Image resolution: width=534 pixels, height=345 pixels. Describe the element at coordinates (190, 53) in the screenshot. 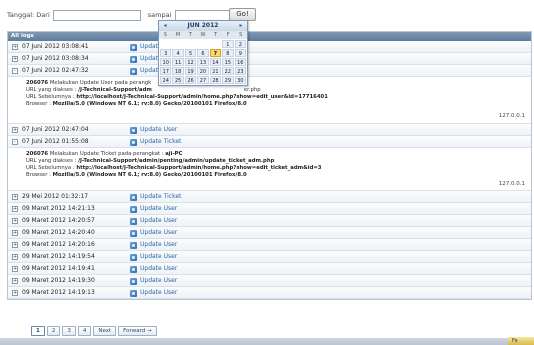

I see `calendar-day: 5` at that location.